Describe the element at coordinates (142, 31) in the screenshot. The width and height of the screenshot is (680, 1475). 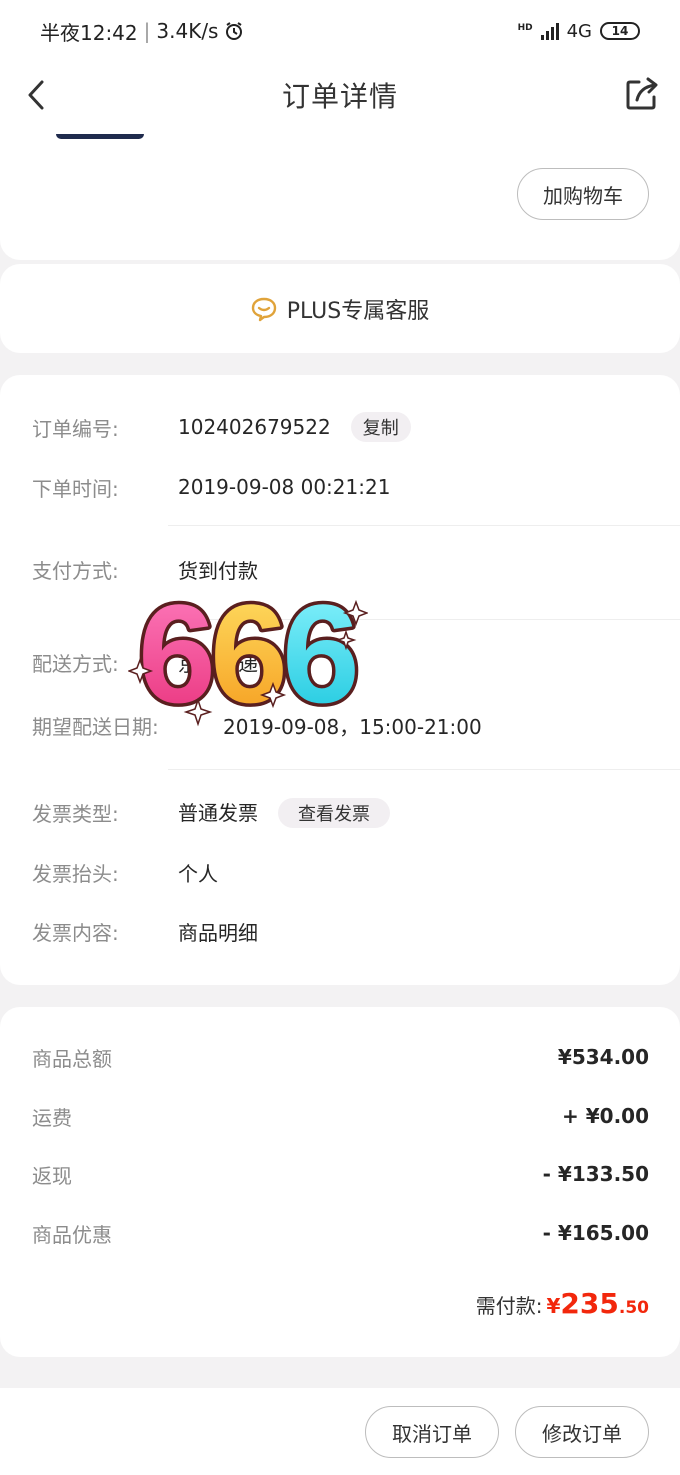
I see `status-left: 半夜12:42 | 3.4K/s` at that location.